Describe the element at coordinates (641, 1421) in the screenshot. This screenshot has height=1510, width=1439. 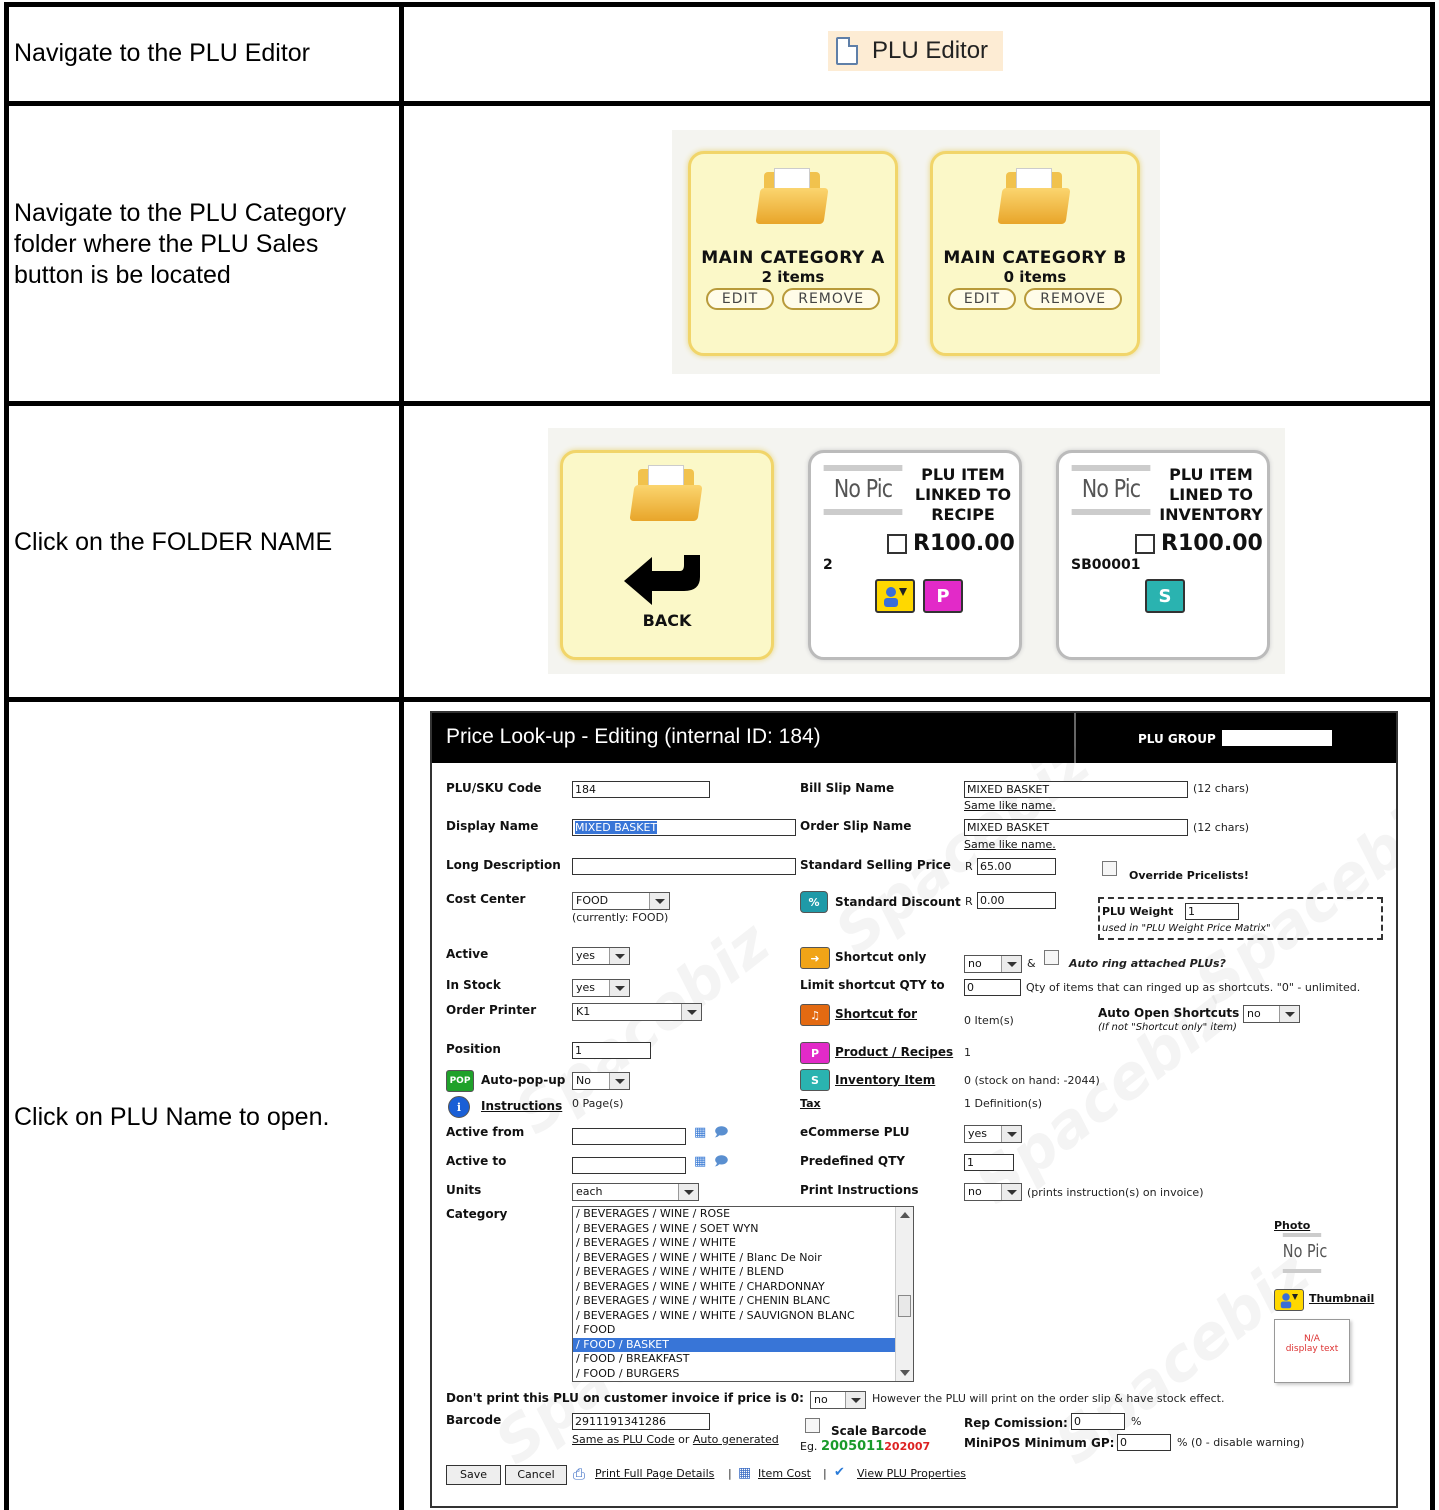
I see `barcode-input: 2911191341286` at that location.